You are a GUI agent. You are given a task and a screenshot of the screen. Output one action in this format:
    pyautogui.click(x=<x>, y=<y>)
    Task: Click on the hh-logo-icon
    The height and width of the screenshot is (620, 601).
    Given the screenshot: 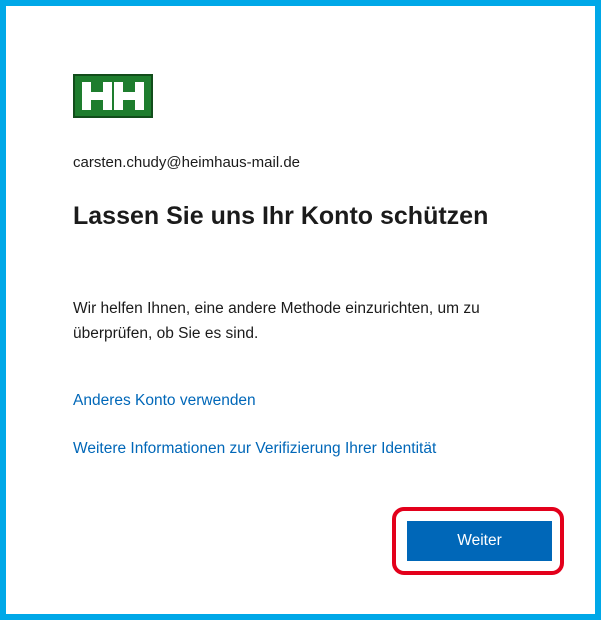 What is the action you would take?
    pyautogui.click(x=113, y=96)
    